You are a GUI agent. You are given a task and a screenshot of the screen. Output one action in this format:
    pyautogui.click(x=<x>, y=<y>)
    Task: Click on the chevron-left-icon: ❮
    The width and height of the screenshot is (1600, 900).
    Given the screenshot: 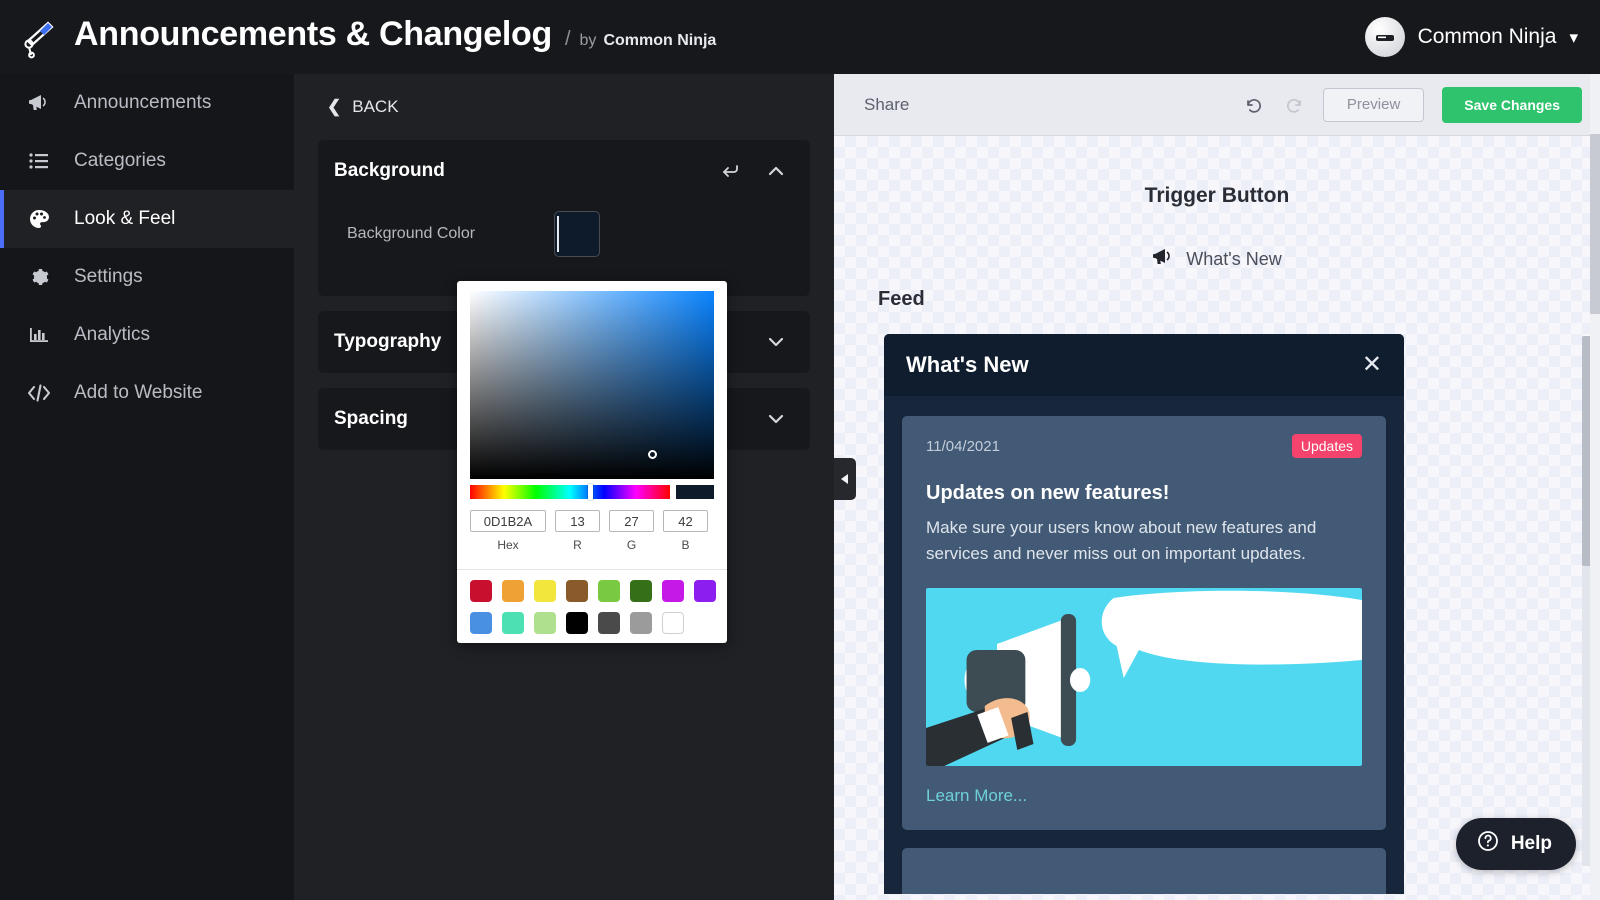 What is the action you would take?
    pyautogui.click(x=334, y=106)
    